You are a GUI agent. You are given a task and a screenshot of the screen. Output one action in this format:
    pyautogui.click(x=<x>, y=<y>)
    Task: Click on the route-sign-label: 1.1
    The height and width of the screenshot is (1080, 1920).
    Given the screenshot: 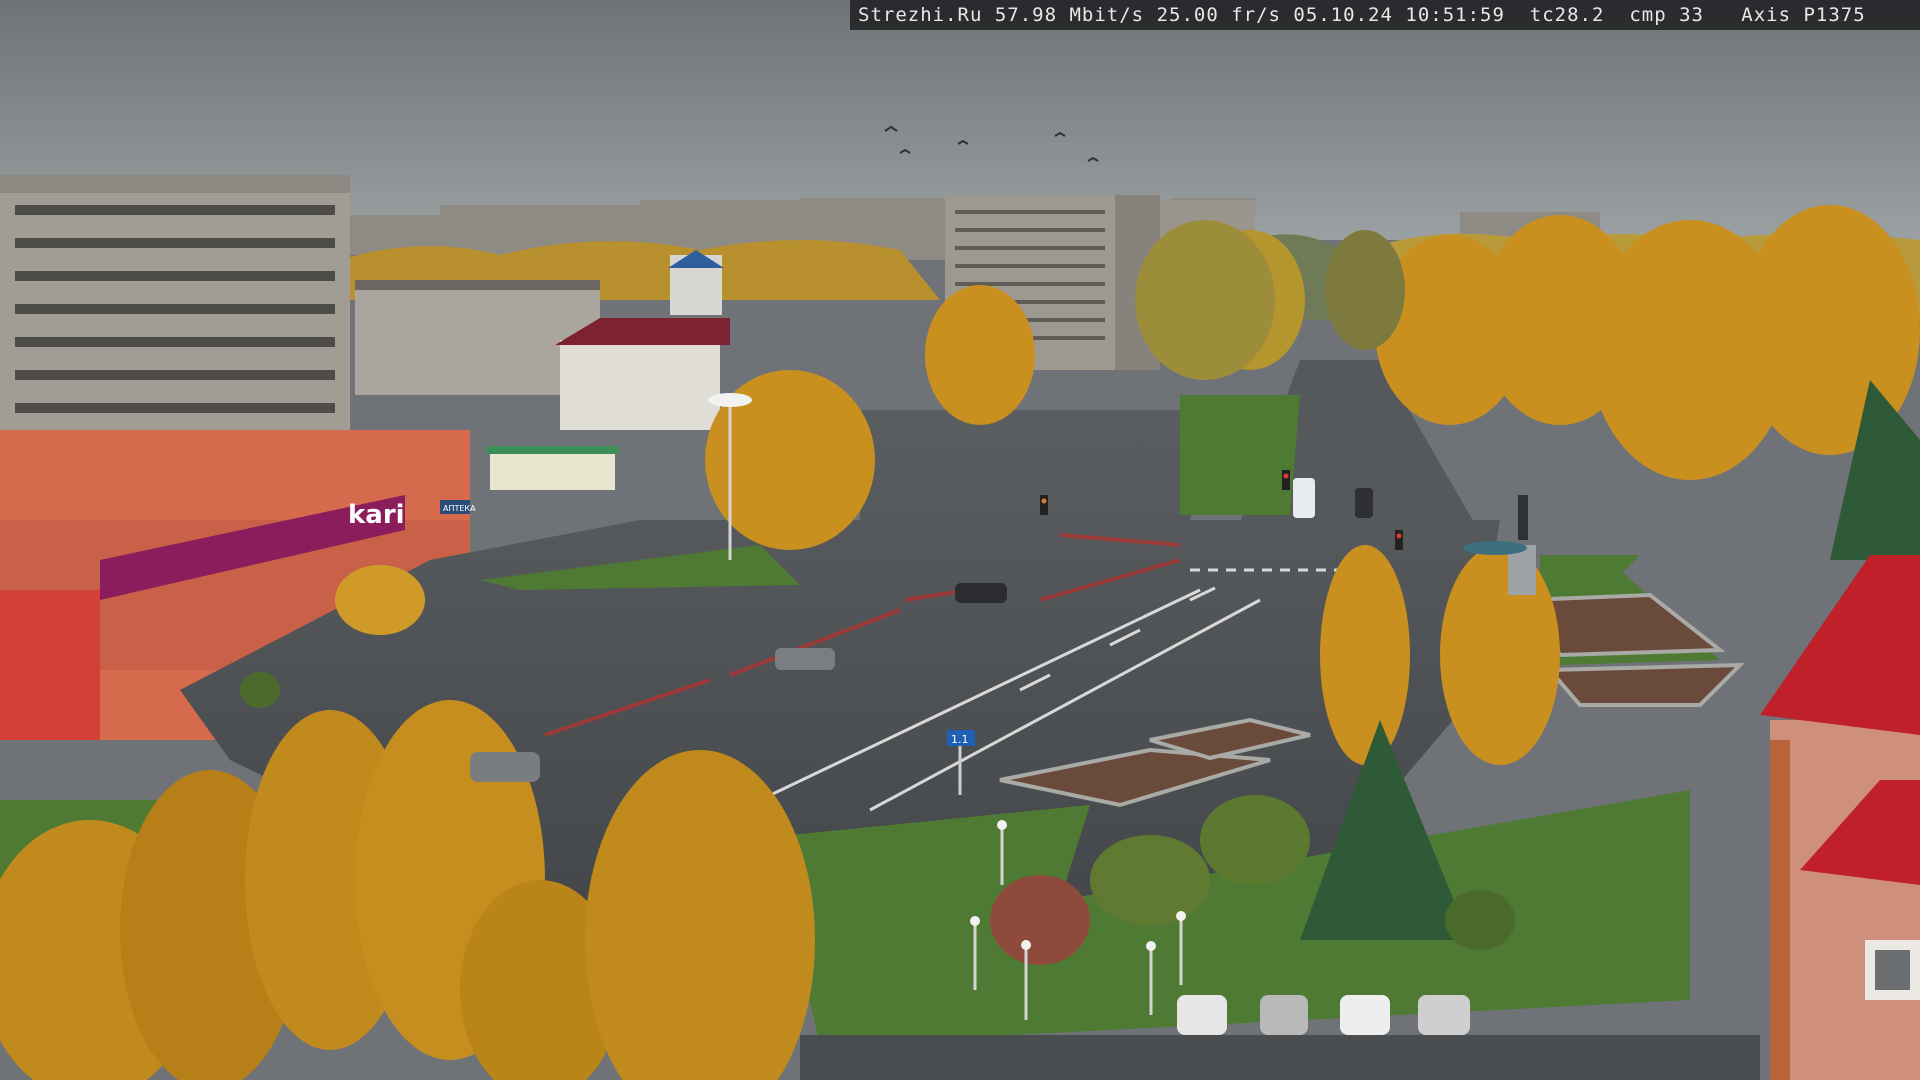 What is the action you would take?
    pyautogui.click(x=960, y=739)
    